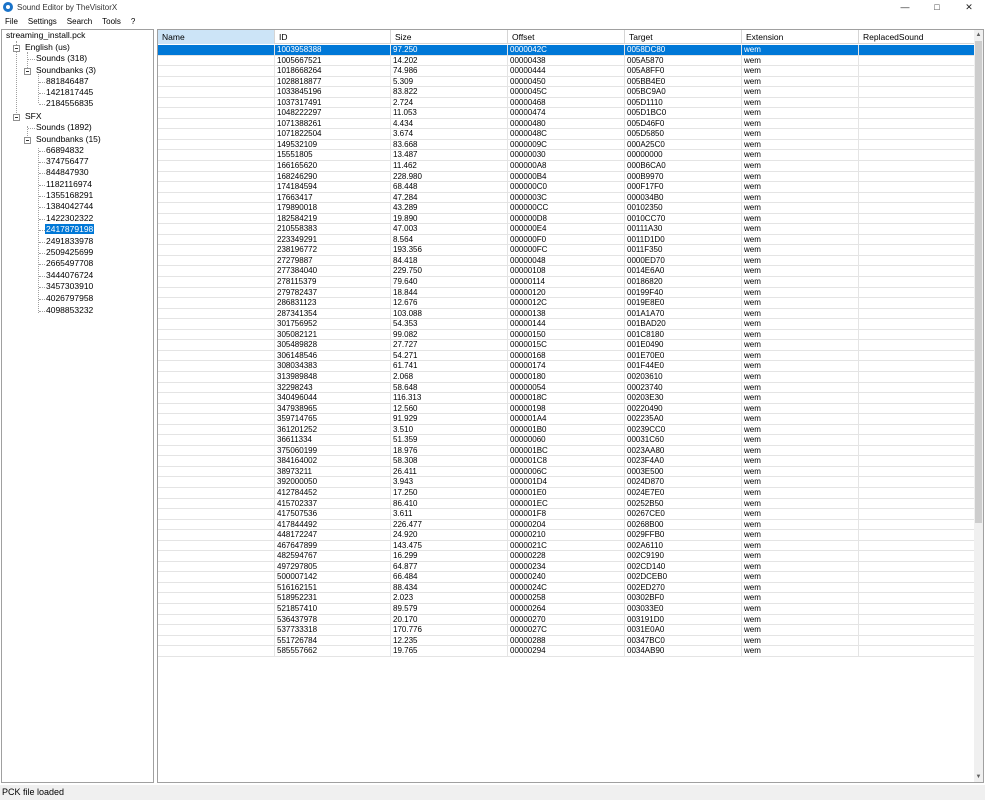 This screenshot has height=800, width=985. What do you see at coordinates (567, 71) in the screenshot?
I see `table-row: 1018668264 74.986 00000444 005A8FF0 wem` at bounding box center [567, 71].